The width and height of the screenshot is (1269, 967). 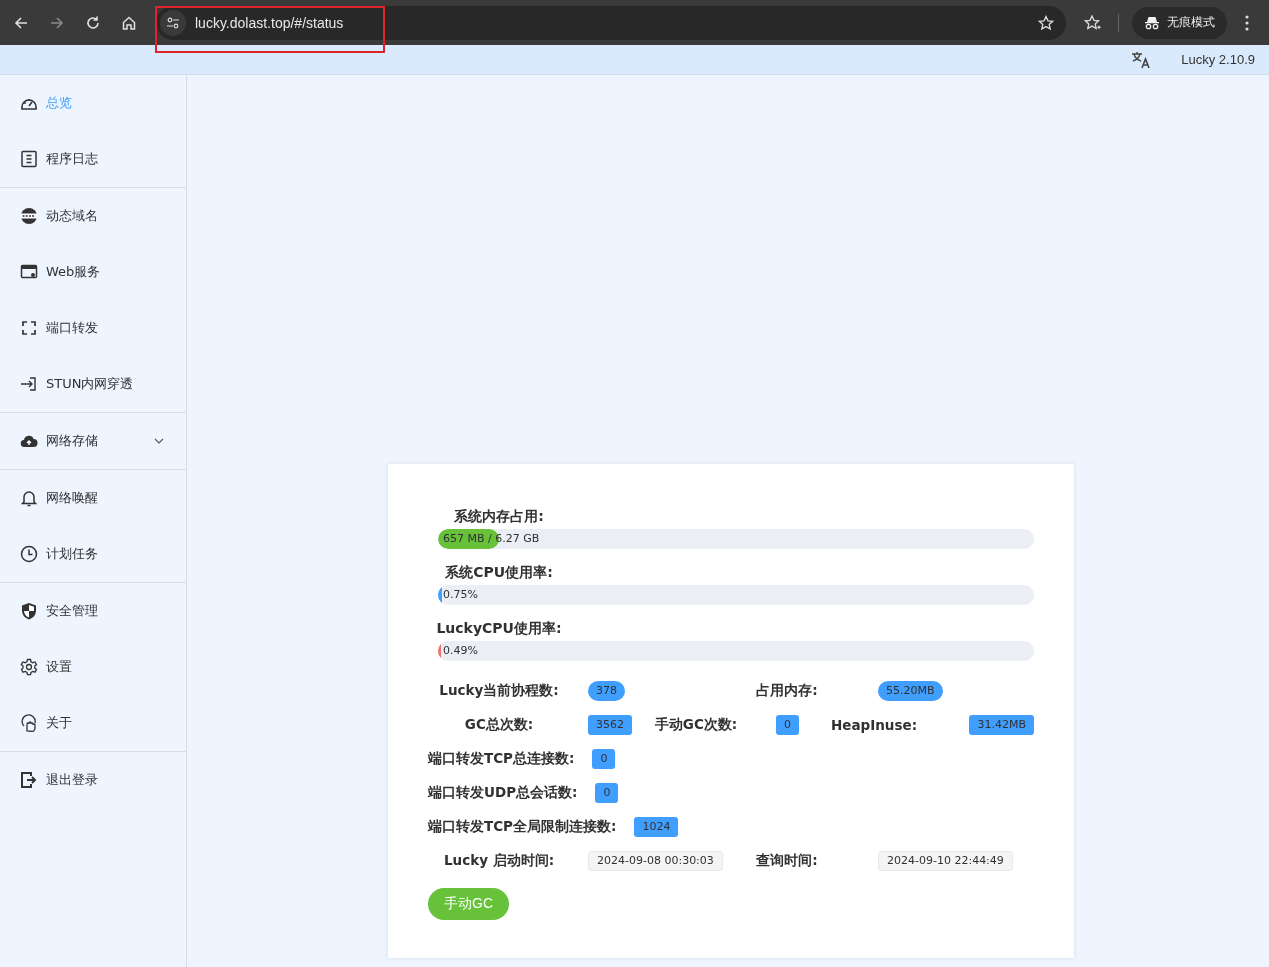 I want to click on address-bar: lucky.dolast.top/#/status, so click(x=611, y=22).